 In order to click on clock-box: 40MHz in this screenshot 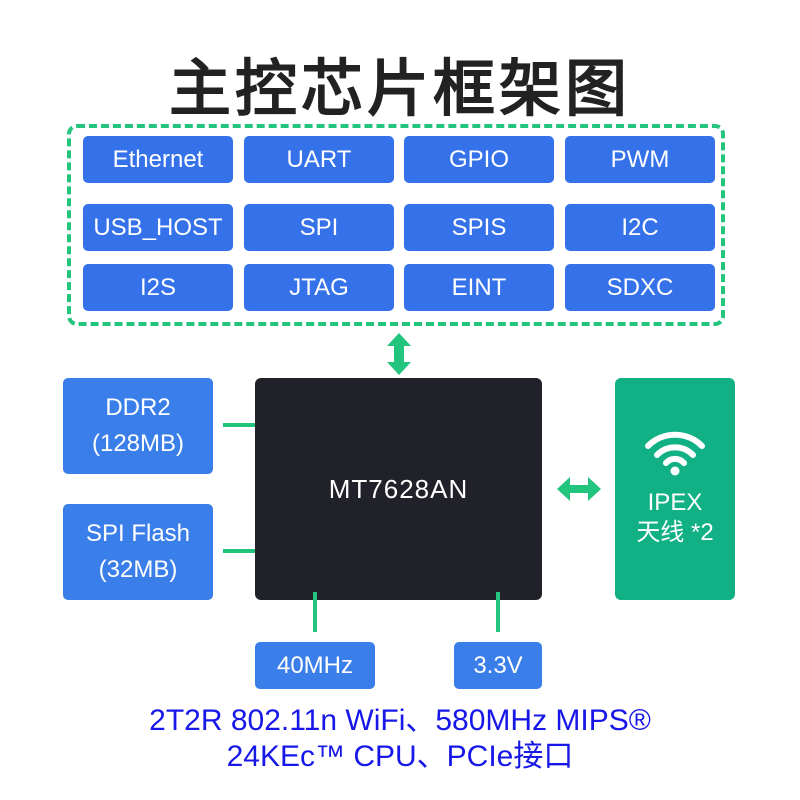, I will do `click(315, 665)`.